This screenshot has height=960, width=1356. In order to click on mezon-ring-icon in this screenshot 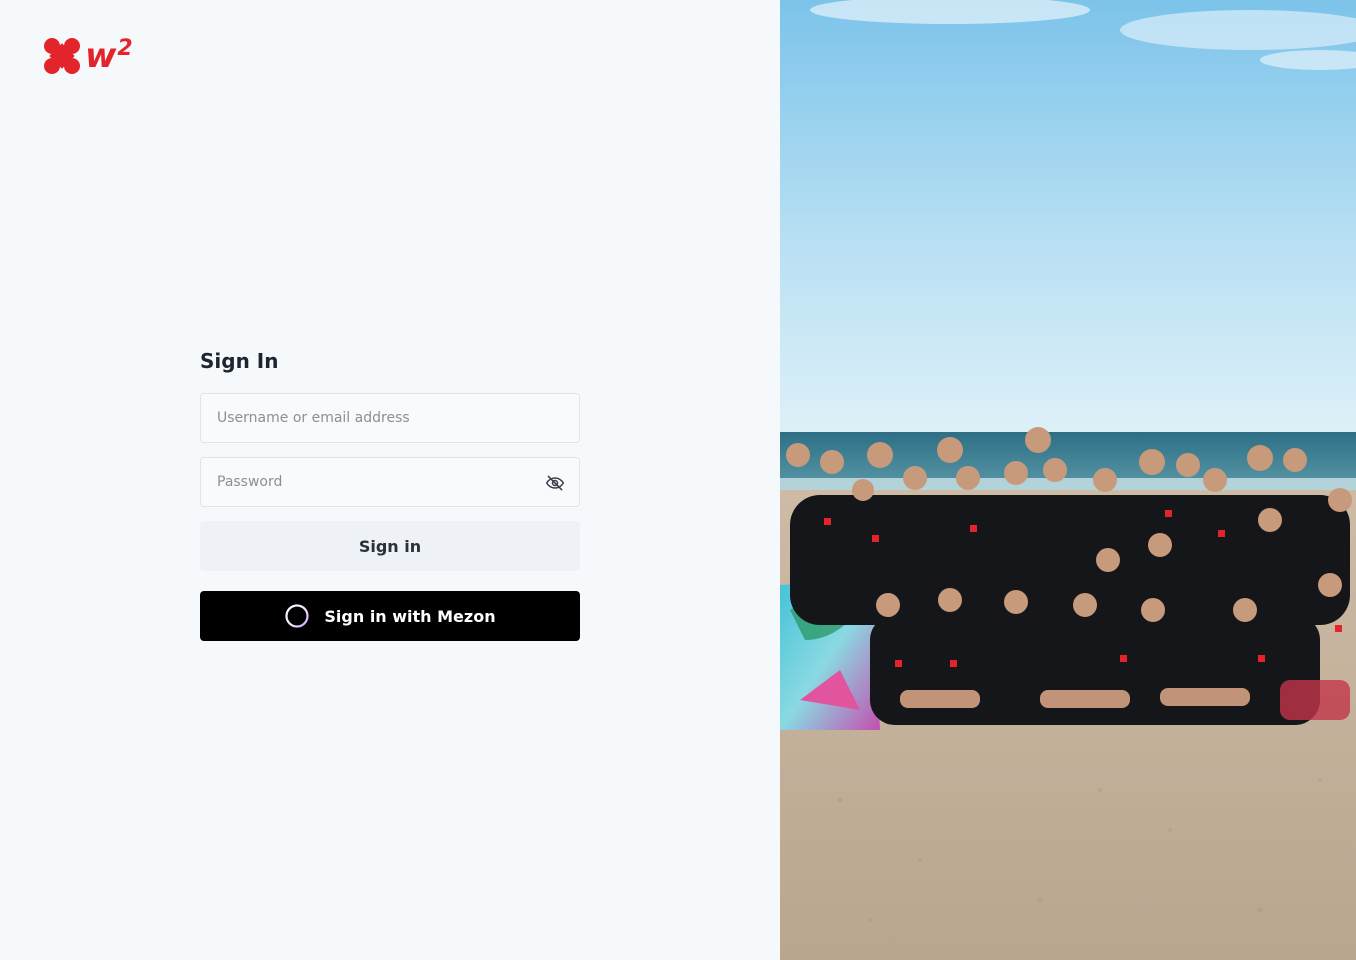, I will do `click(297, 616)`.